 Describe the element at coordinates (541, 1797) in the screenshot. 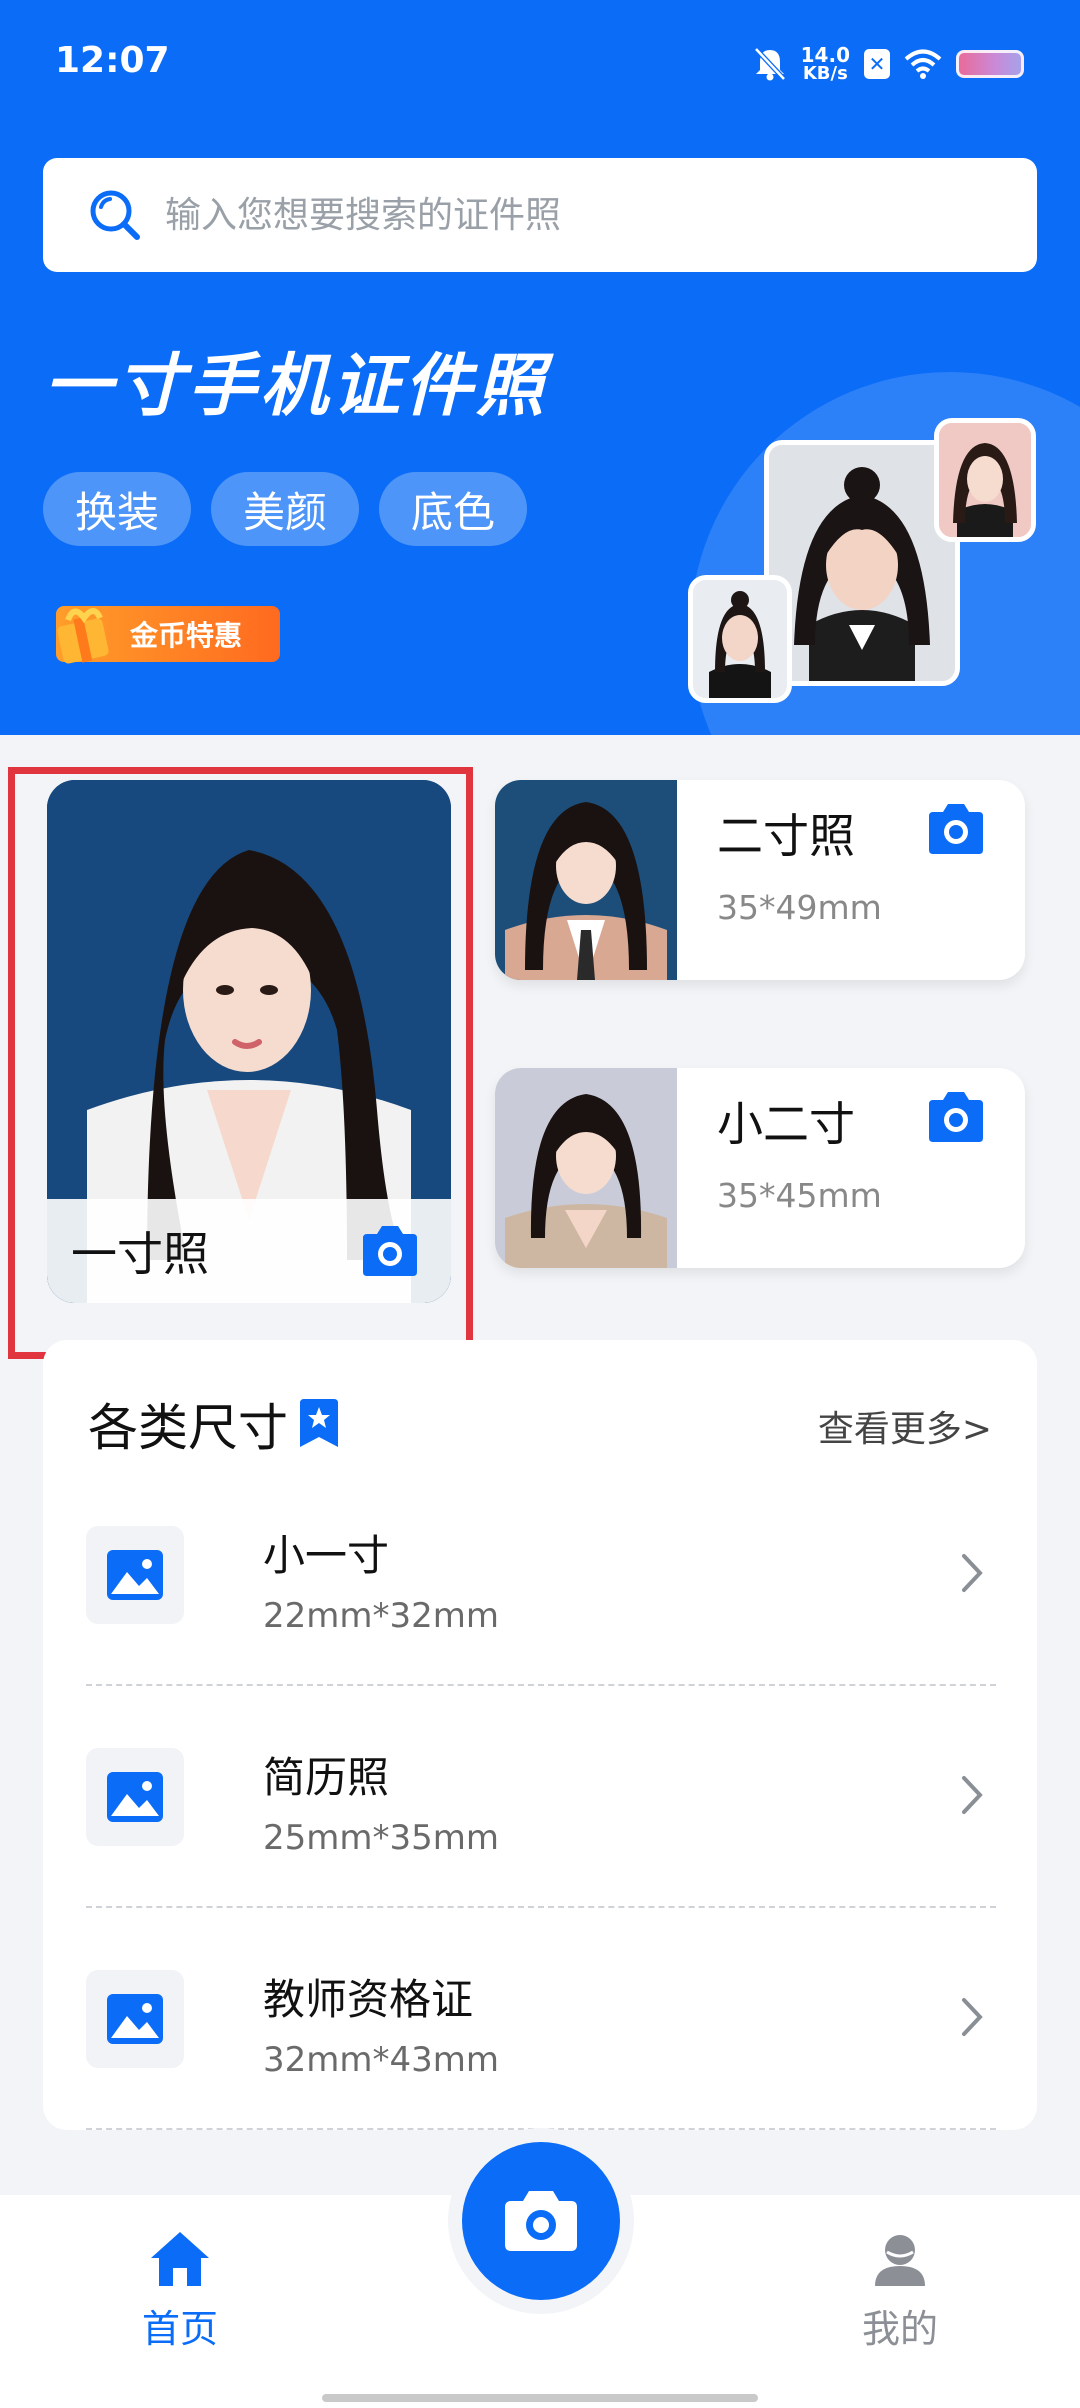

I see `size-item-resume-photo: 简历照 25mm*35mm` at that location.